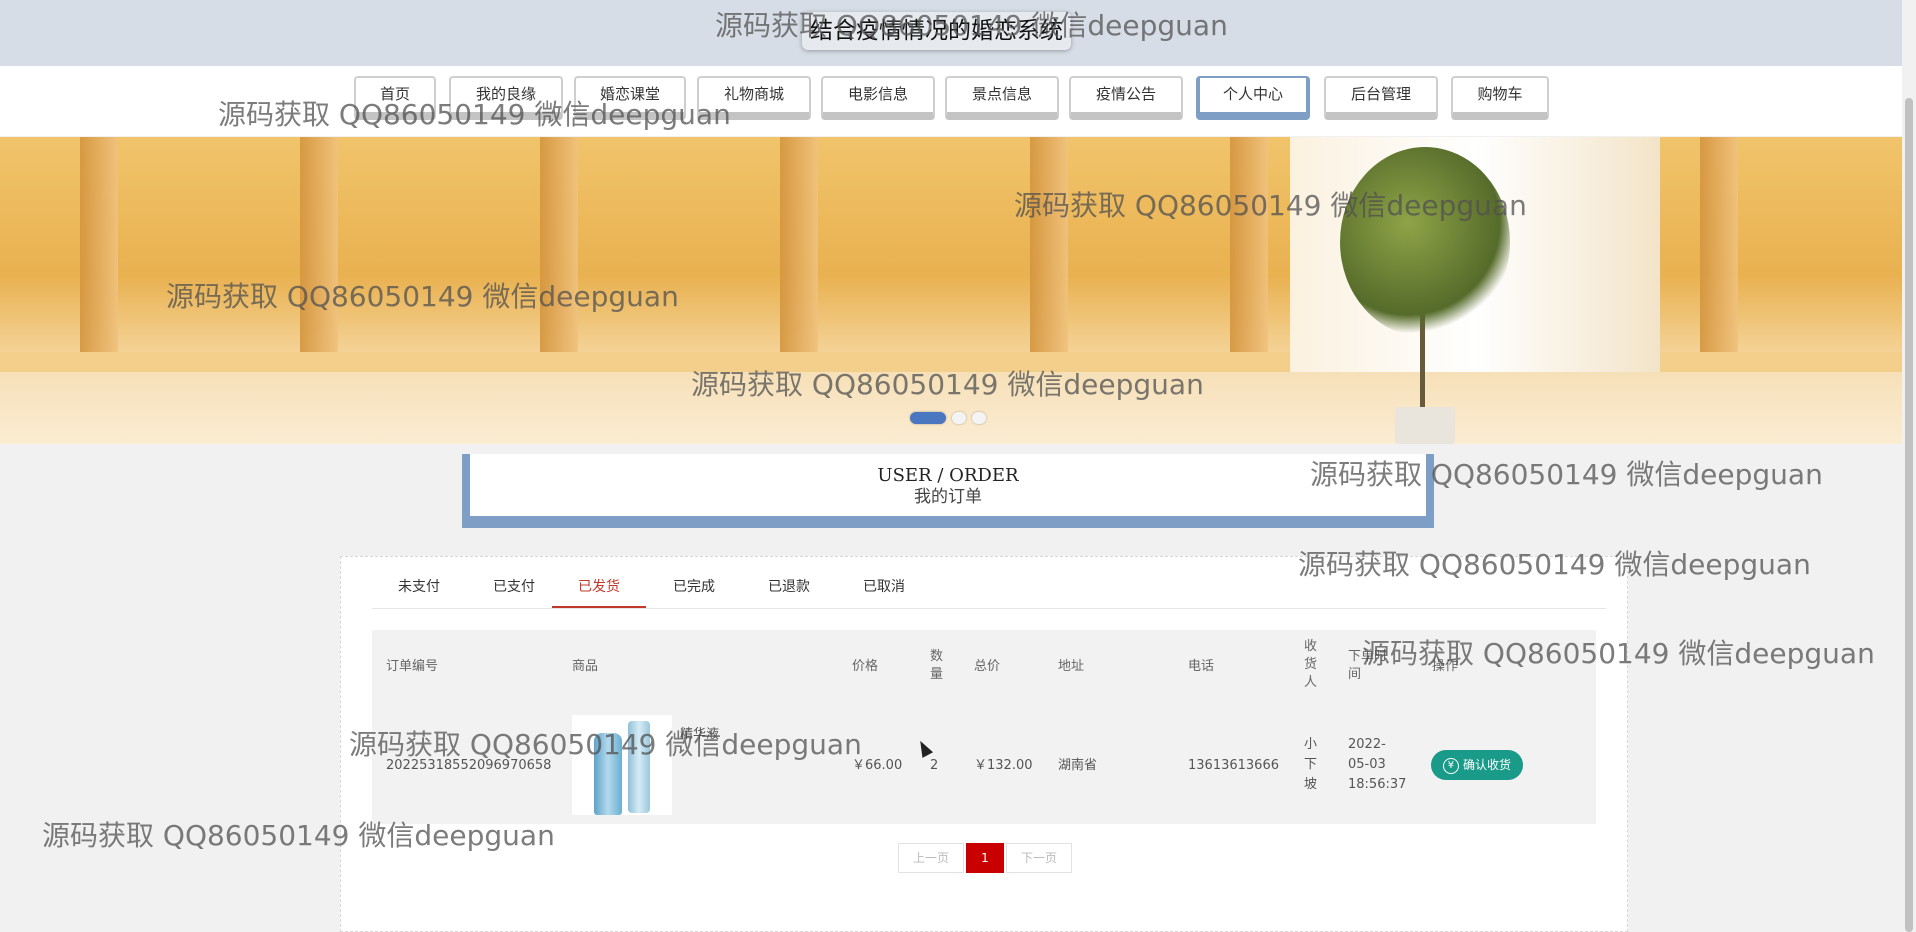 This screenshot has height=932, width=1916. Describe the element at coordinates (948, 475) in the screenshot. I see `section-title-en: USER / ORDER` at that location.